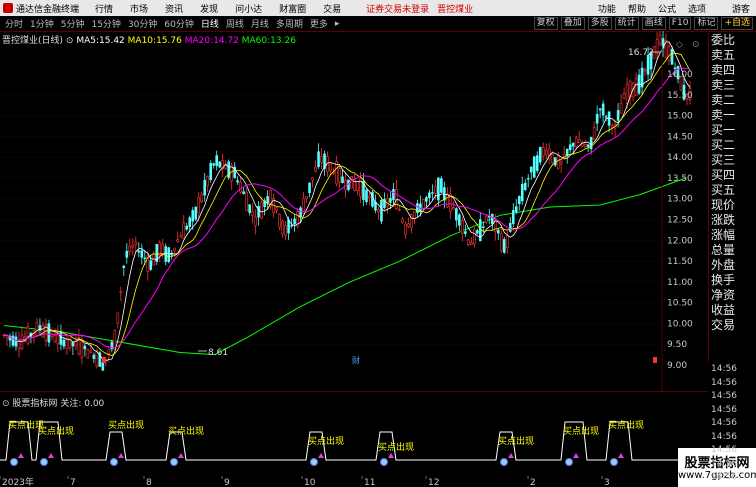  Describe the element at coordinates (667, 8) in the screenshot. I see `menu-formula: 公式` at that location.